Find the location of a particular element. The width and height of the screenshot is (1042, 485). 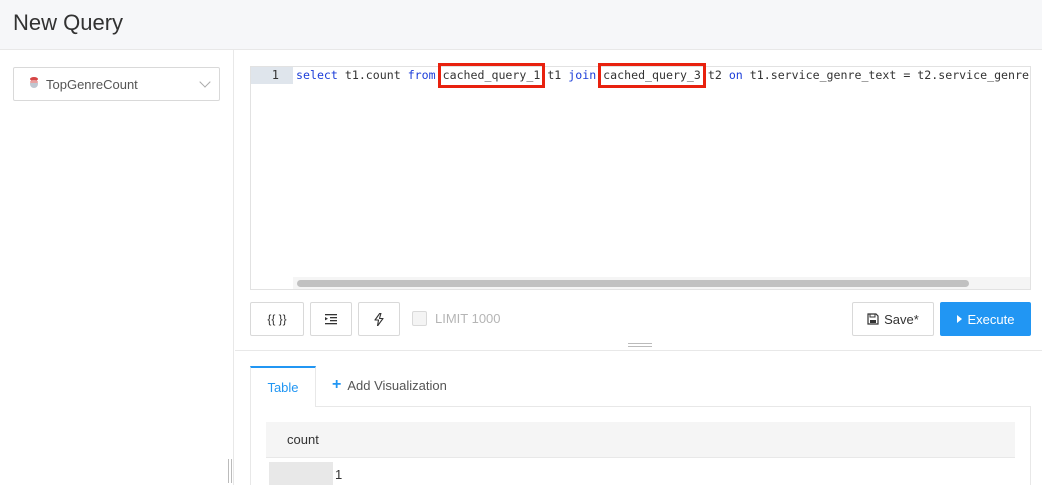

limit-label: LIMIT 1000 is located at coordinates (468, 318).